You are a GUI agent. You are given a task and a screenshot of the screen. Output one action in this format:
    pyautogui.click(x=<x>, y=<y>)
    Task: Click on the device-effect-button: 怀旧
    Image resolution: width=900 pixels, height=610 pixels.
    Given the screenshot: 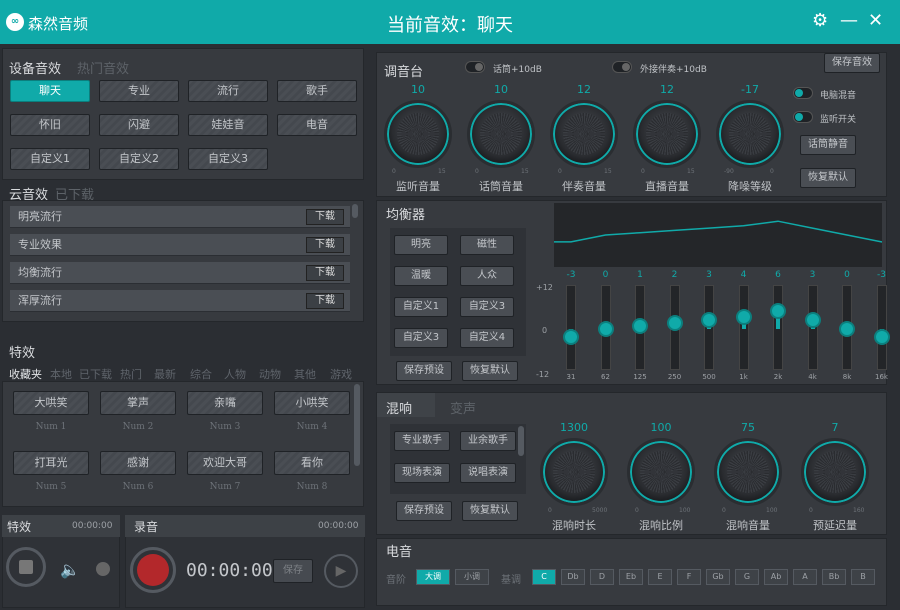 What is the action you would take?
    pyautogui.click(x=50, y=125)
    